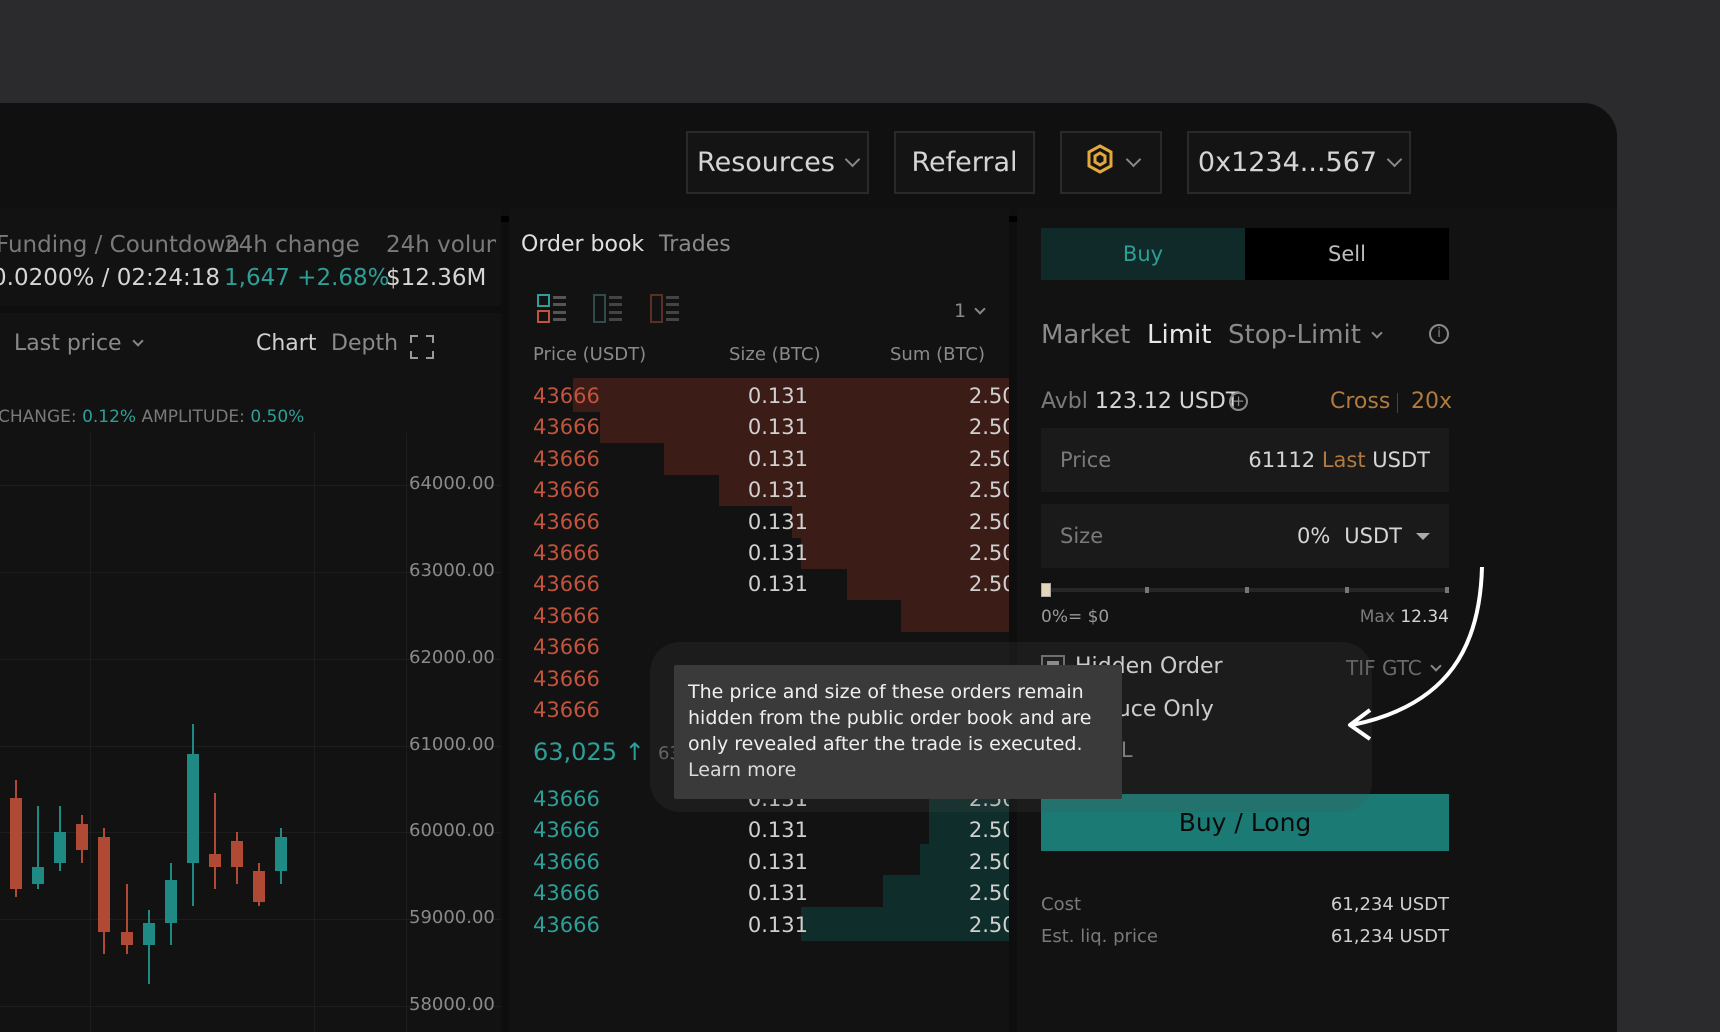 This screenshot has height=1032, width=1720. What do you see at coordinates (110, 278) in the screenshot?
I see `funding-value: 0.0200% / 02:24:18` at bounding box center [110, 278].